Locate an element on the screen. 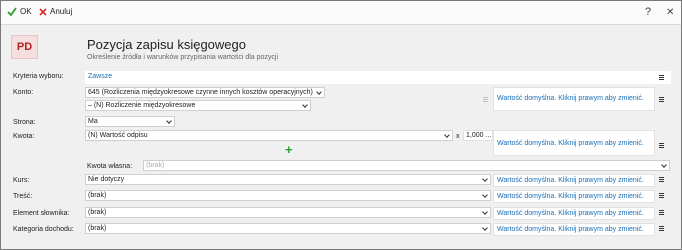 This screenshot has height=250, width=682. criteria-link: Zawsze is located at coordinates (100, 76).